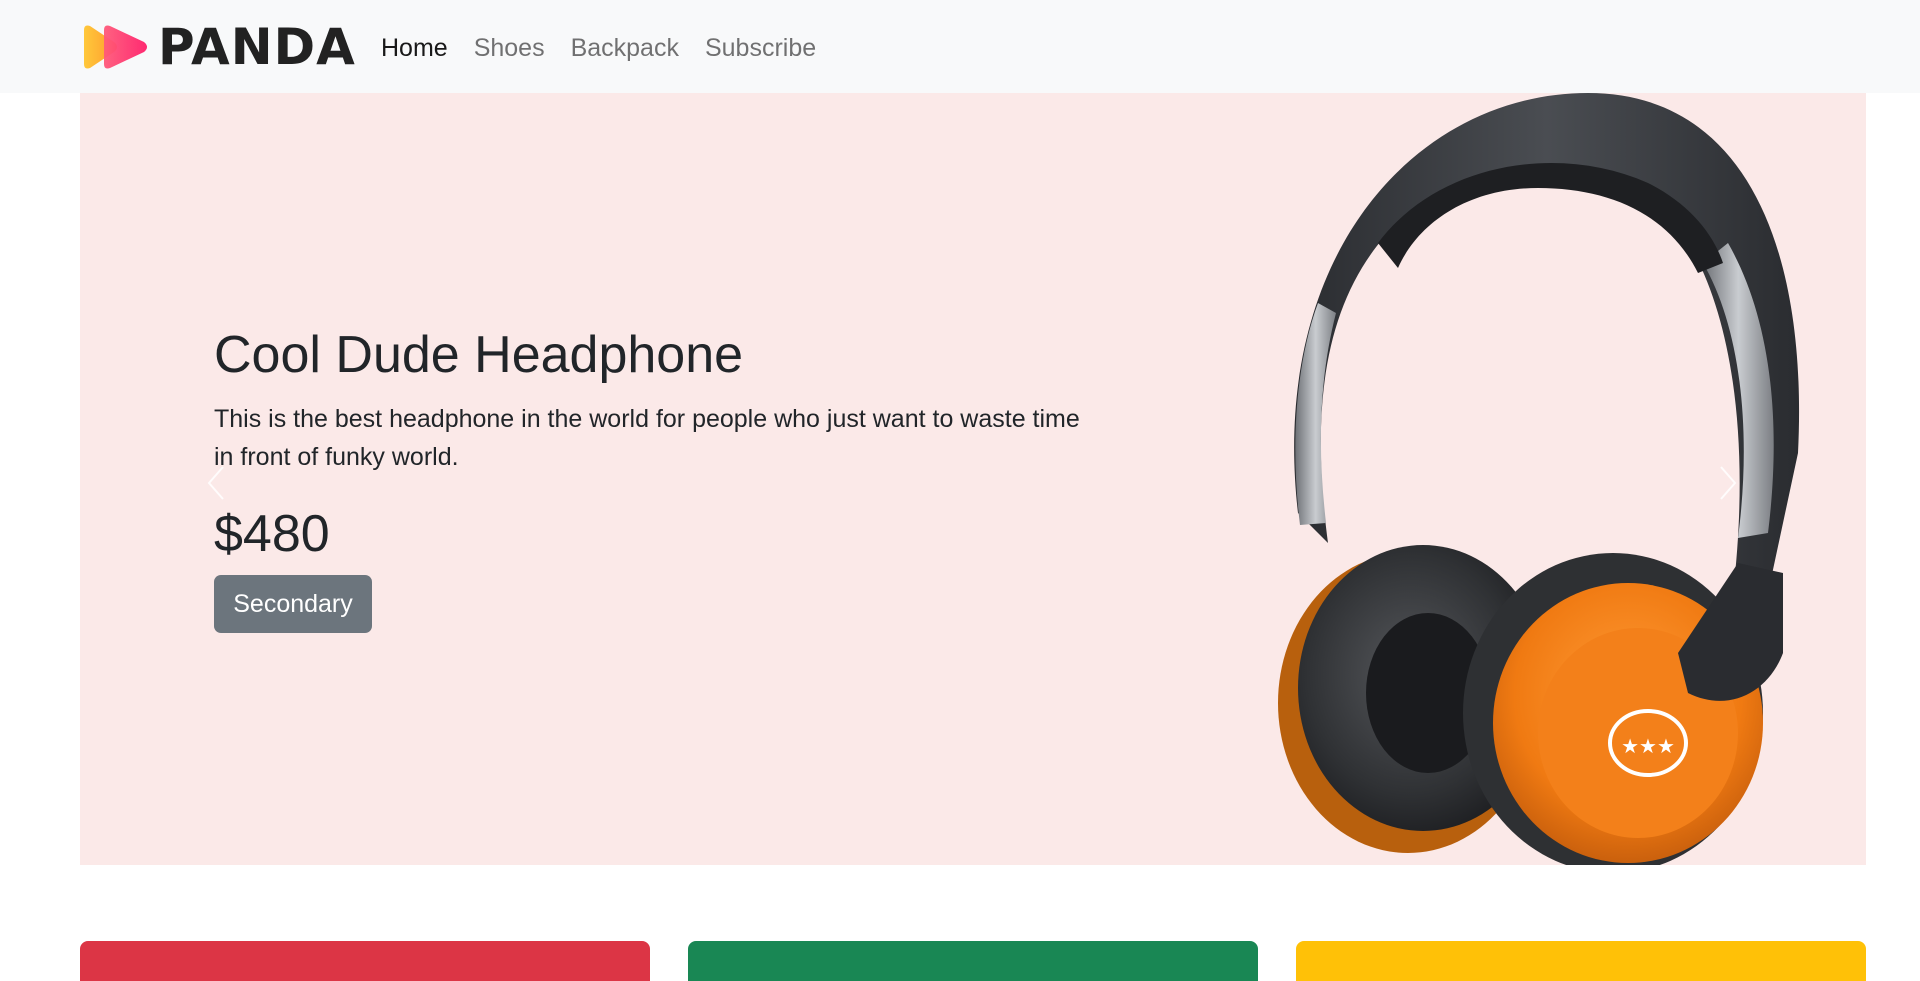 The image size is (1920, 981). Describe the element at coordinates (414, 48) in the screenshot. I see `nav-link-home: Home` at that location.